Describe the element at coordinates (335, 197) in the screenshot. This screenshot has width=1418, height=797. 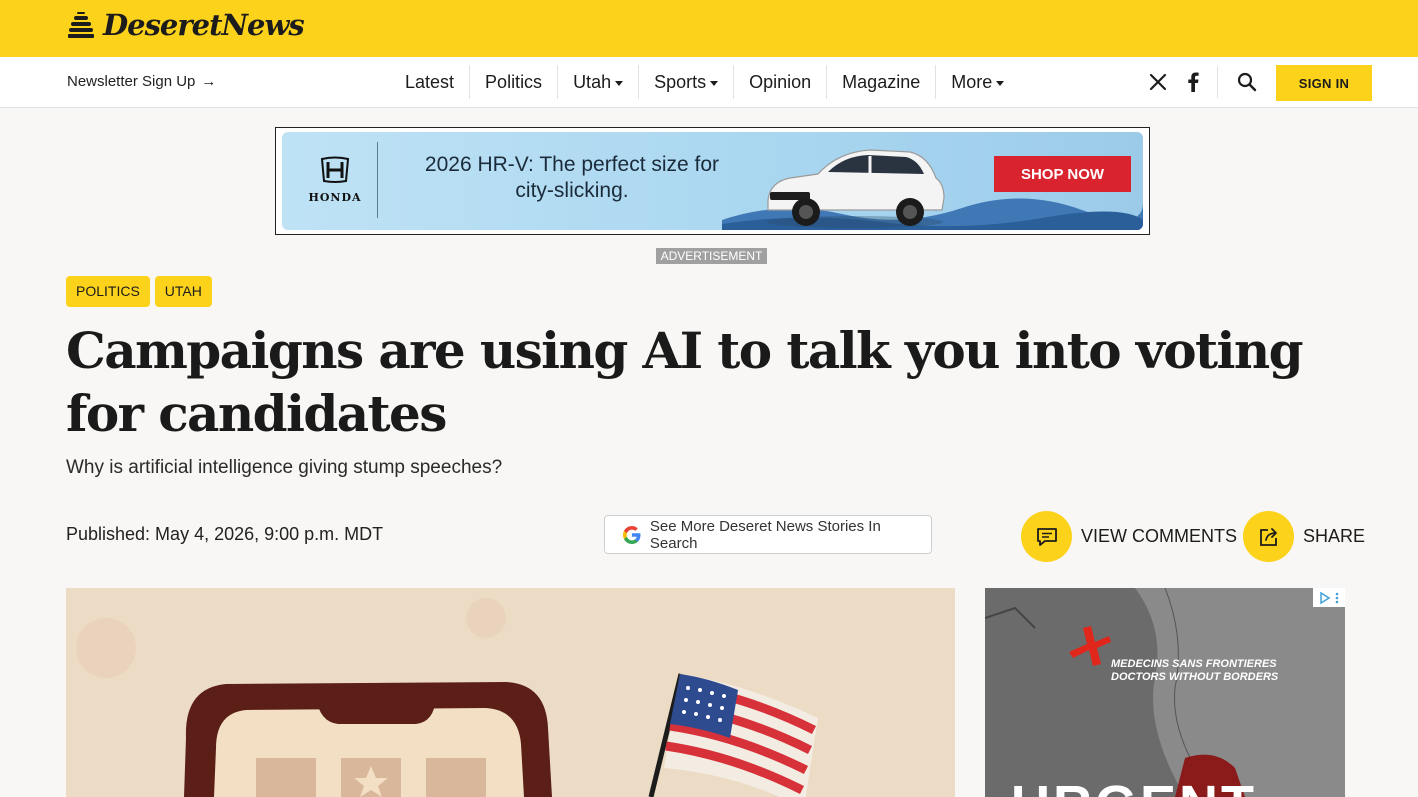
I see `honda-wordmark: HONDA` at that location.